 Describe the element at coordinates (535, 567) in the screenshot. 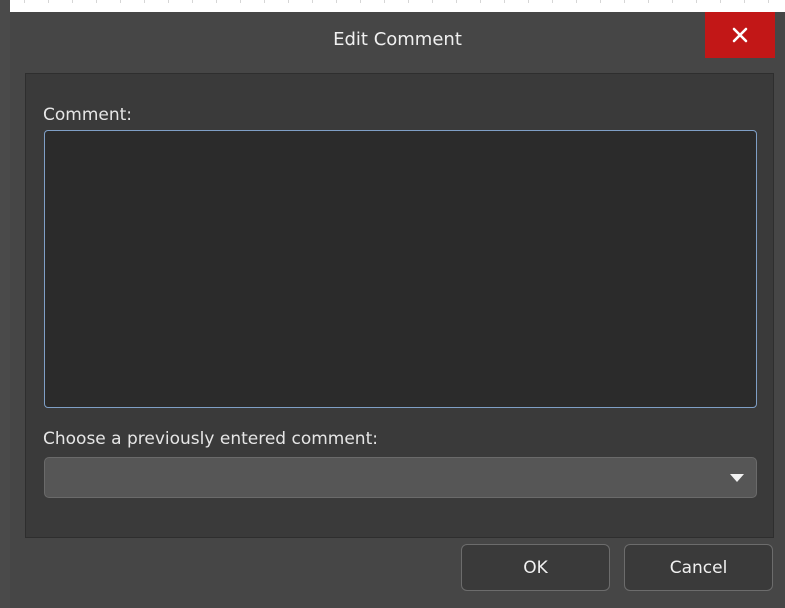

I see `ok-button: OK` at that location.